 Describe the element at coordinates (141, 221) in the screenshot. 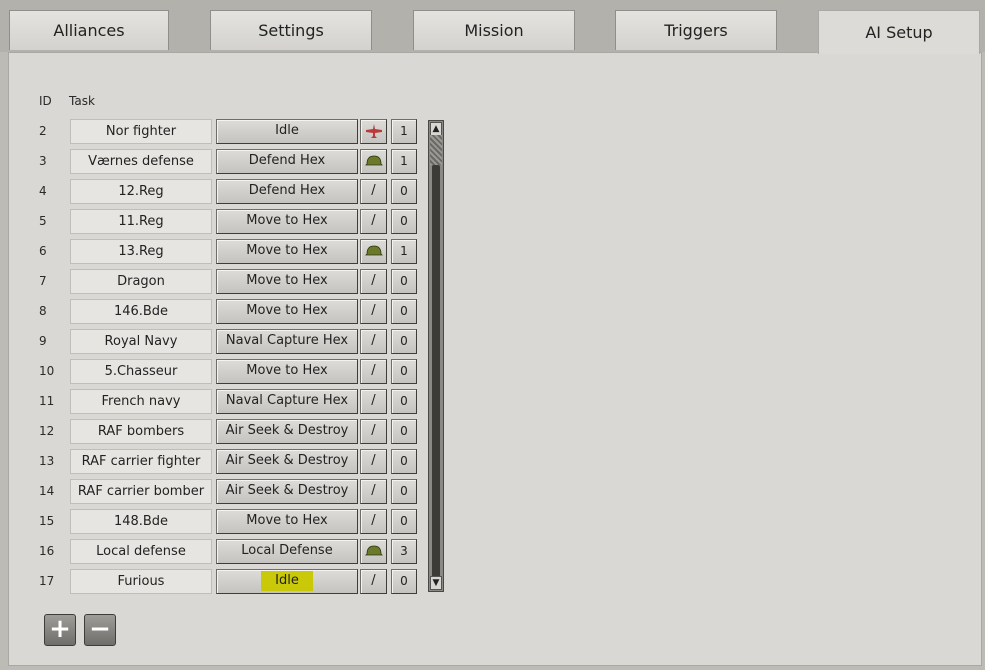

I see `ai-name-field: 11.Reg` at that location.